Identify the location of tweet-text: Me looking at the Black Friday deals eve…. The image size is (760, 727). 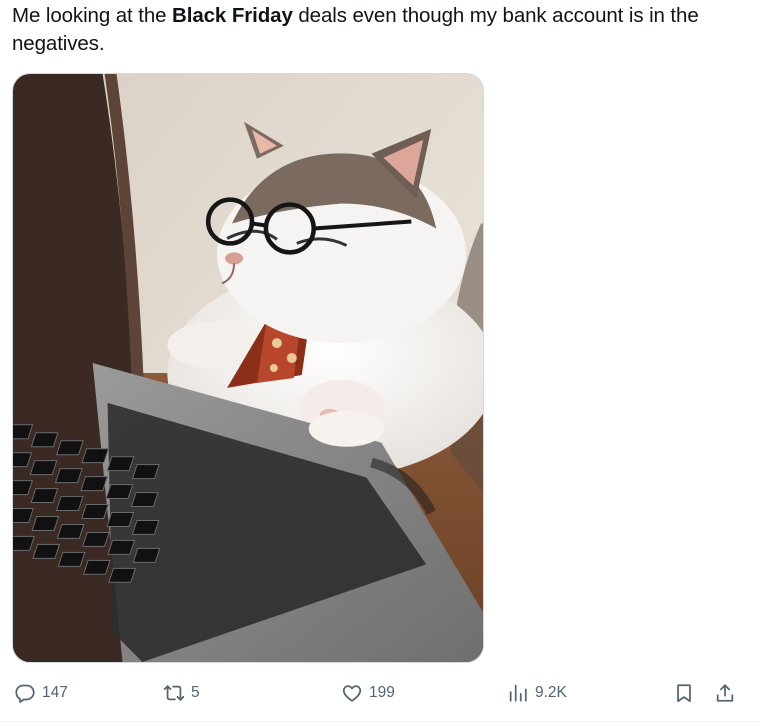
(382, 30).